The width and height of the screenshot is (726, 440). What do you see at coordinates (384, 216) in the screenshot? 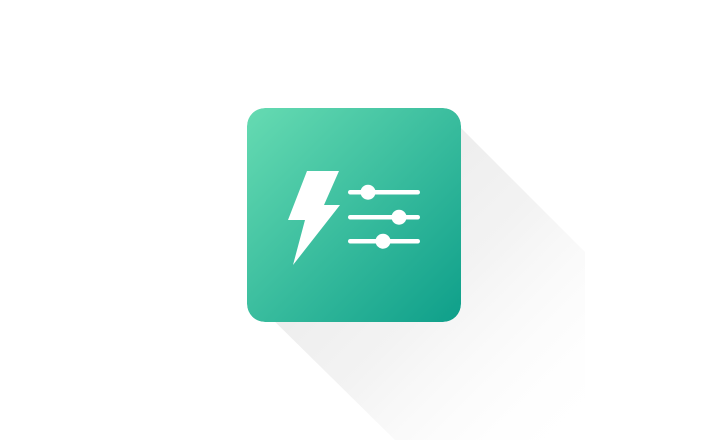
I see `sliders-icon` at bounding box center [384, 216].